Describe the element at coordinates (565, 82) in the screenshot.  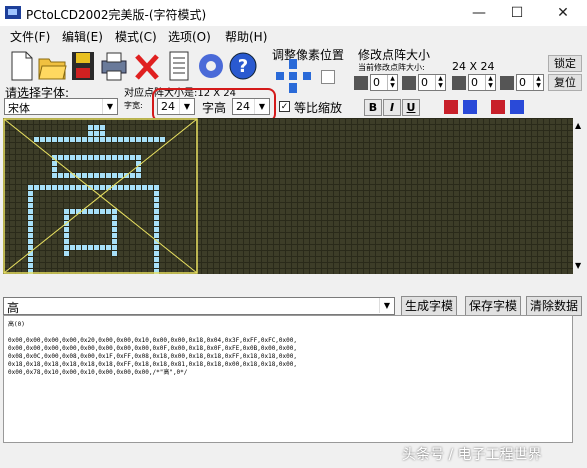
I see `reset-button: 复位` at that location.